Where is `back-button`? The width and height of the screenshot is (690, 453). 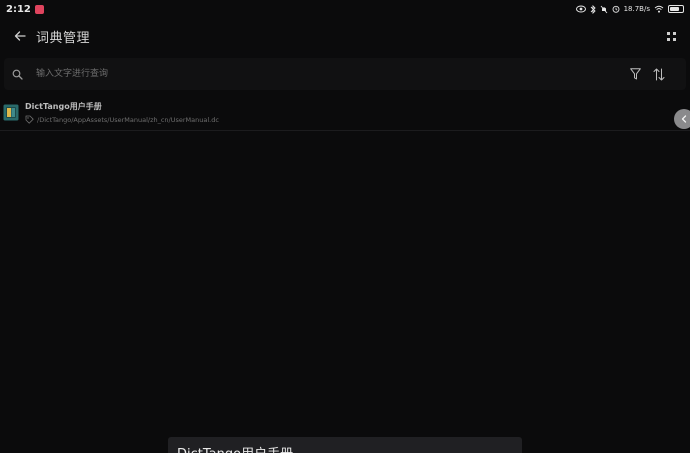
back-button is located at coordinates (20, 36).